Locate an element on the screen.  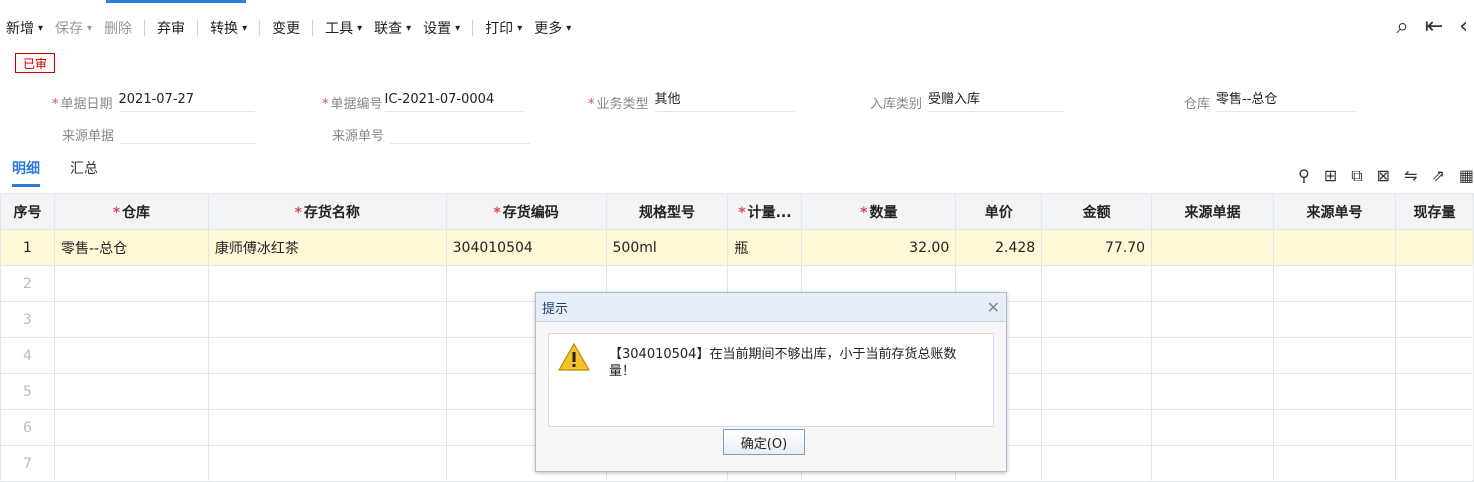
more-button: 更多 ▾ is located at coordinates (552, 28).